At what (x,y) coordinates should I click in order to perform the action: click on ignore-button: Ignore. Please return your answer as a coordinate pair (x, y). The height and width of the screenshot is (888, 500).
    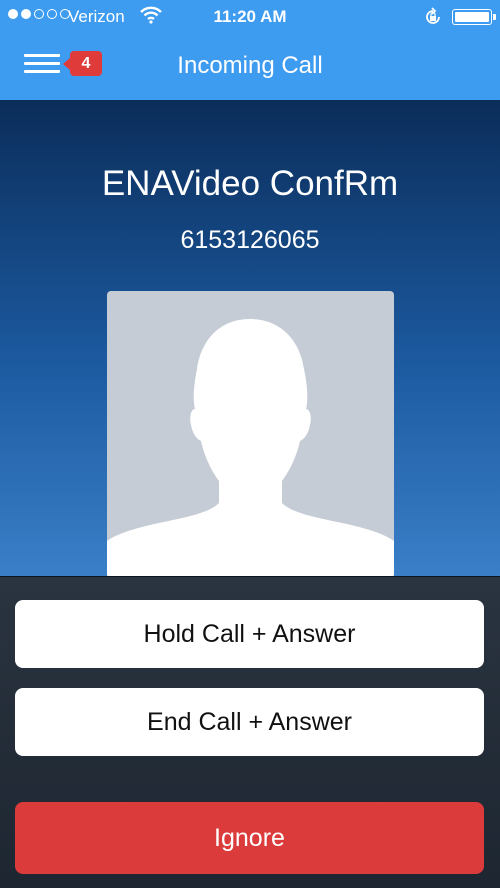
    Looking at the image, I should click on (249, 838).